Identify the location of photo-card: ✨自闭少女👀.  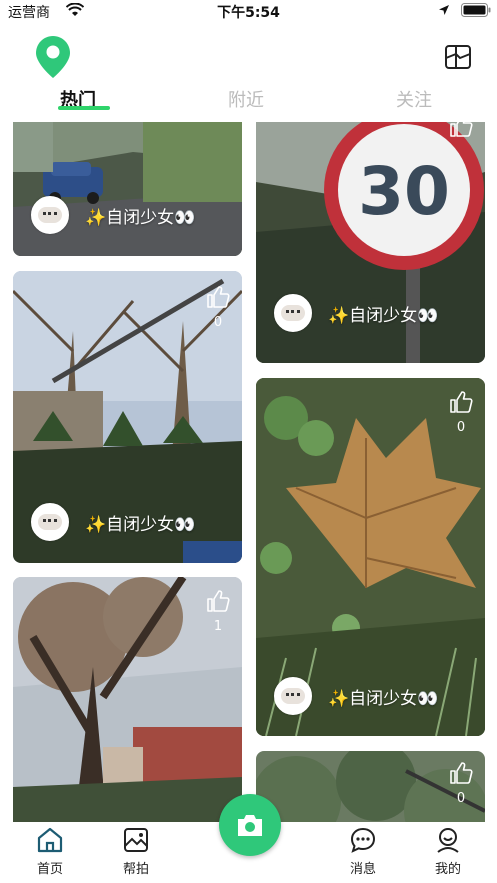
(127, 189).